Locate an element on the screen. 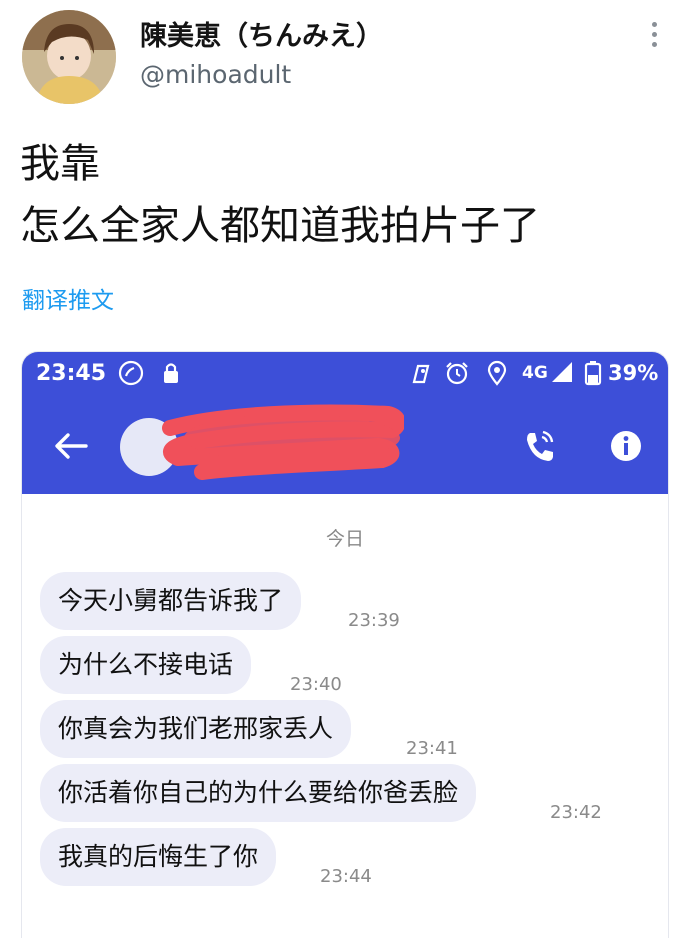 The image size is (690, 938). phone-call-icon is located at coordinates (539, 446).